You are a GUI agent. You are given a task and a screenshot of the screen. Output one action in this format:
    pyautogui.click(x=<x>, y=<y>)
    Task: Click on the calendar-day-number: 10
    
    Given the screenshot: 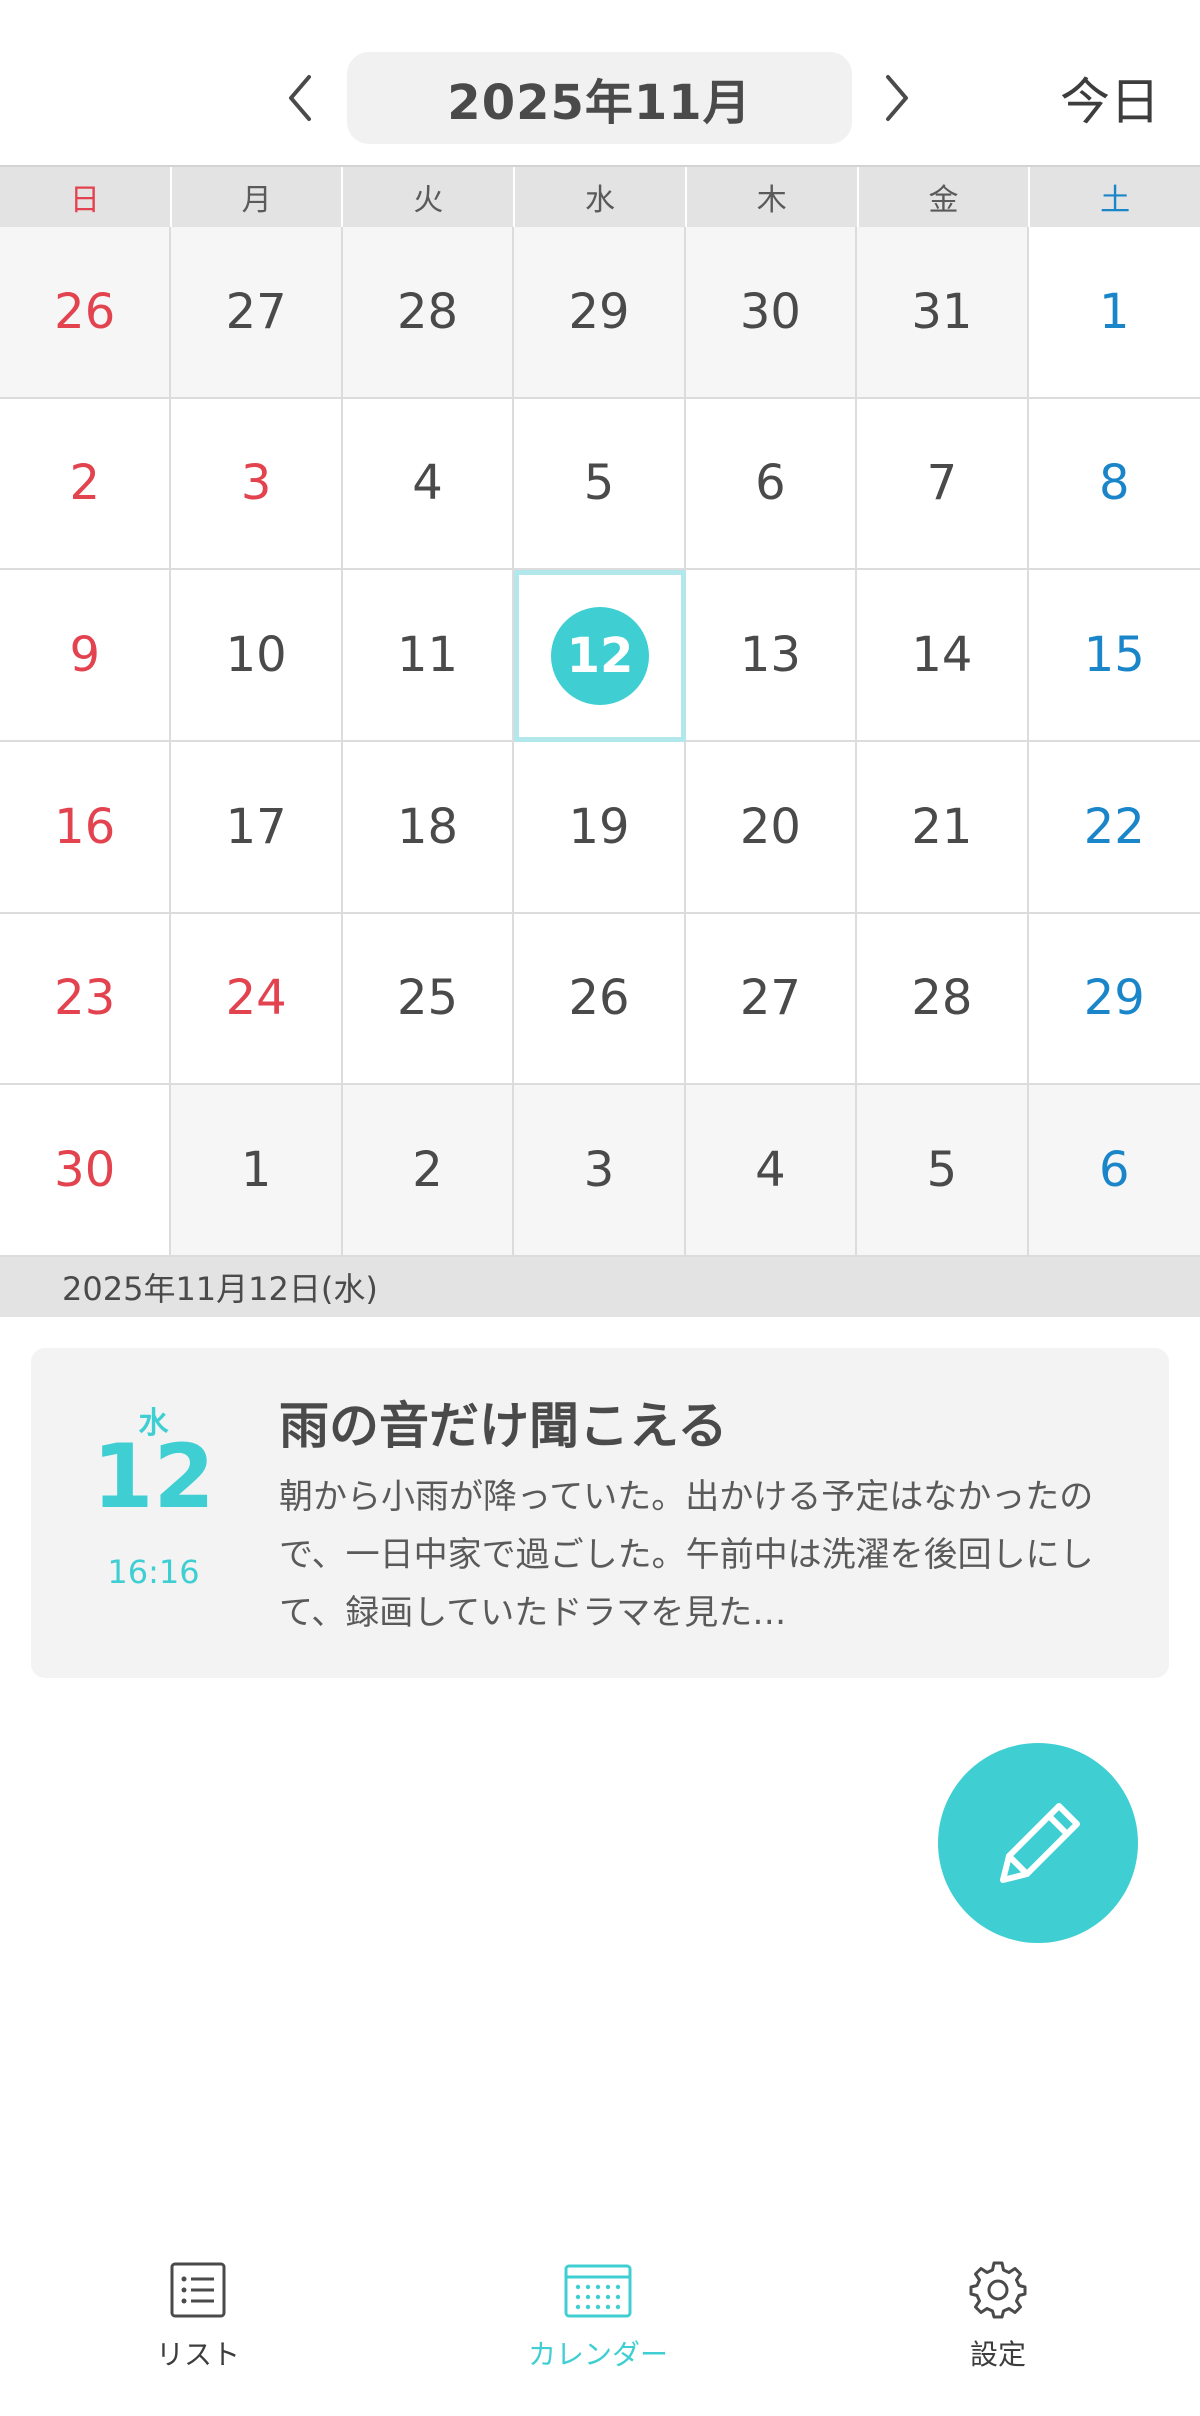 What is the action you would take?
    pyautogui.click(x=256, y=655)
    